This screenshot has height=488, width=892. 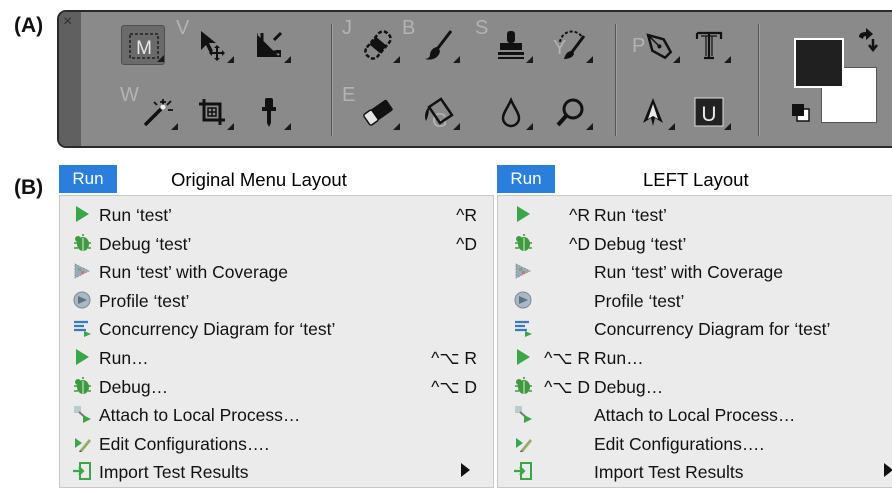 I want to click on paint-bucket-icon, so click(x=439, y=111).